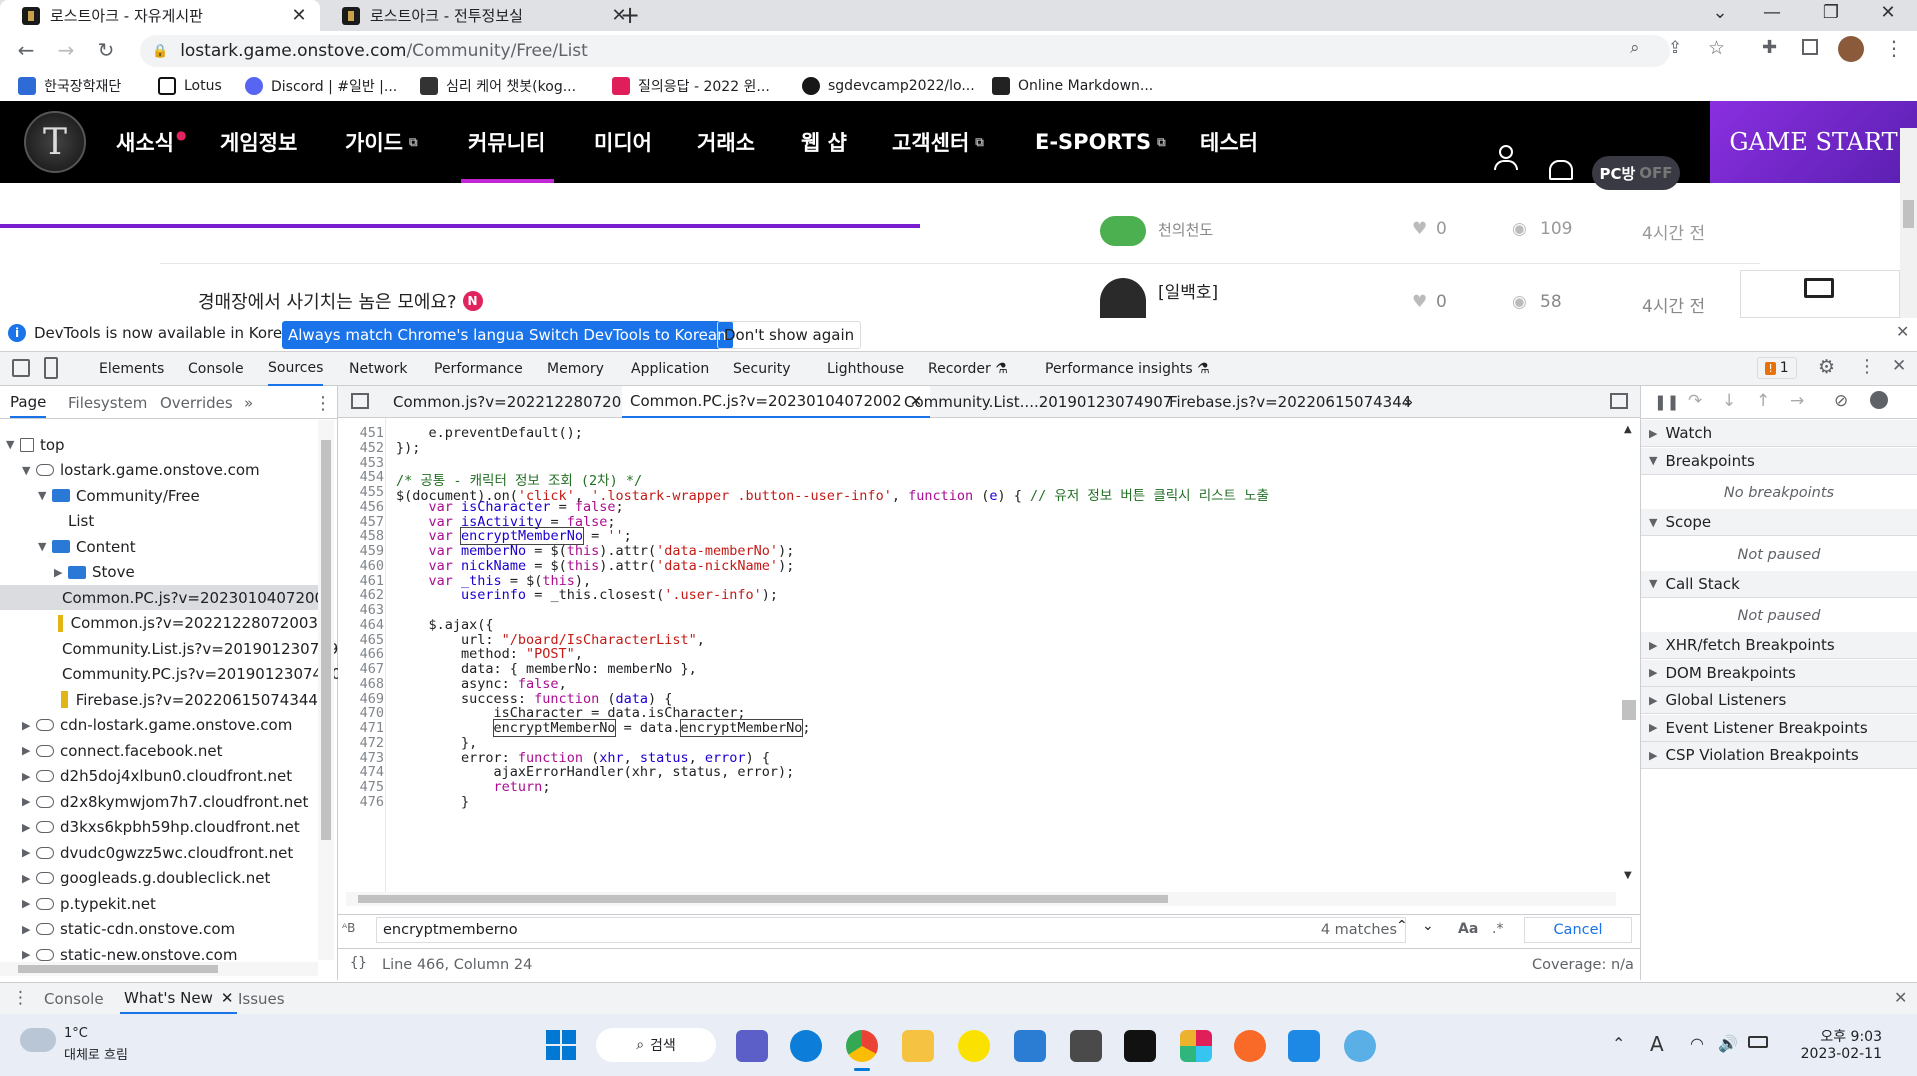 The image size is (1917, 1076). I want to click on menu-support: 고객센터 ⧉, so click(938, 142).